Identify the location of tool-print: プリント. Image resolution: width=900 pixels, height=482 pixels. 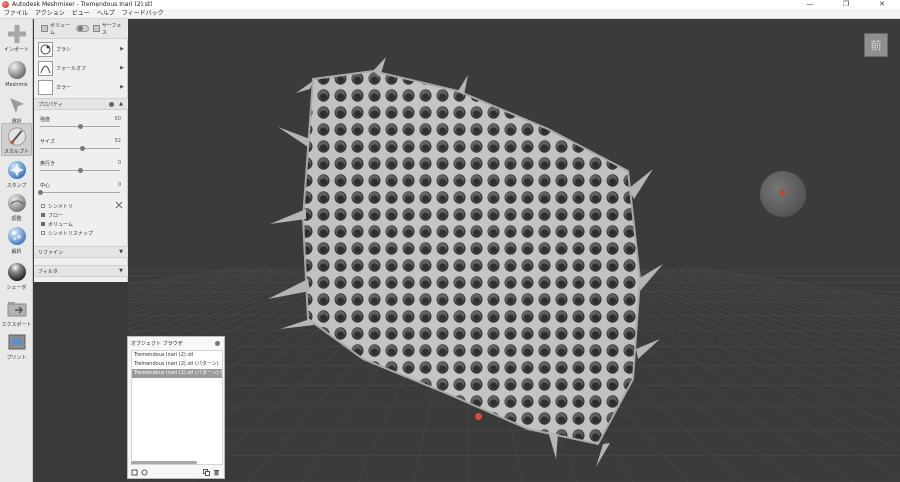
(16, 345).